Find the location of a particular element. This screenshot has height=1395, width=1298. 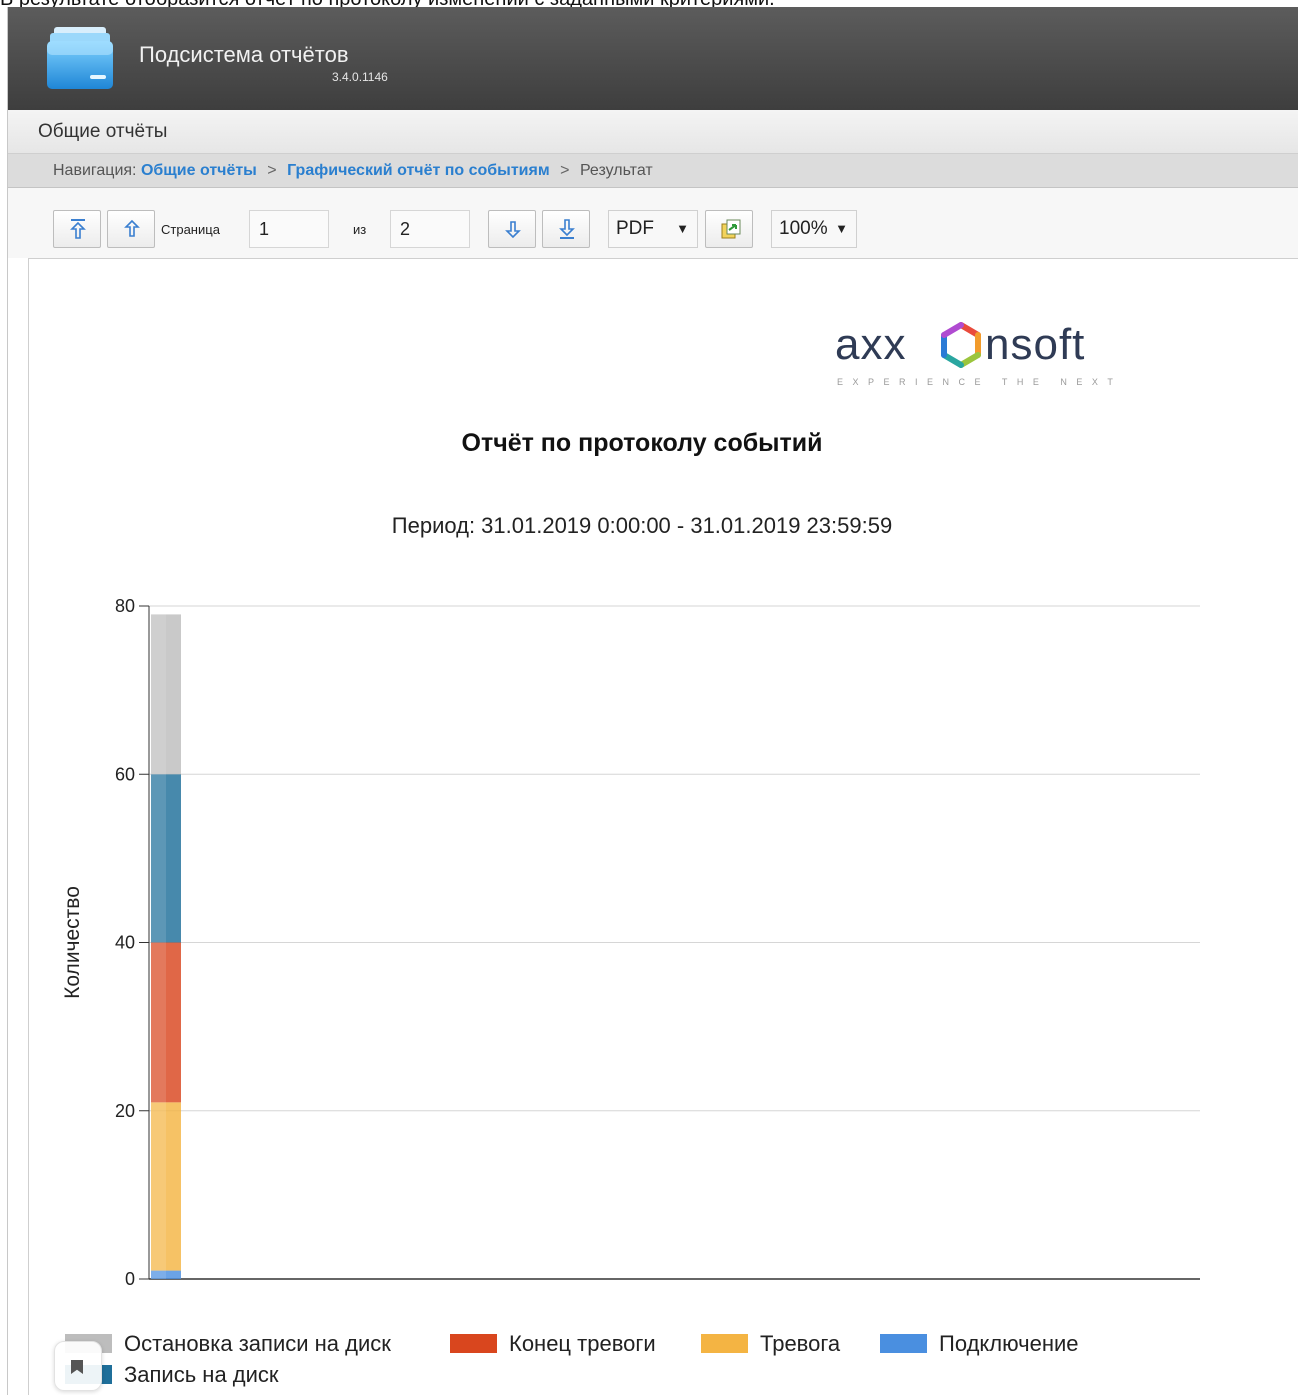

breadcrumb-prefix: Навигация: is located at coordinates (95, 170).